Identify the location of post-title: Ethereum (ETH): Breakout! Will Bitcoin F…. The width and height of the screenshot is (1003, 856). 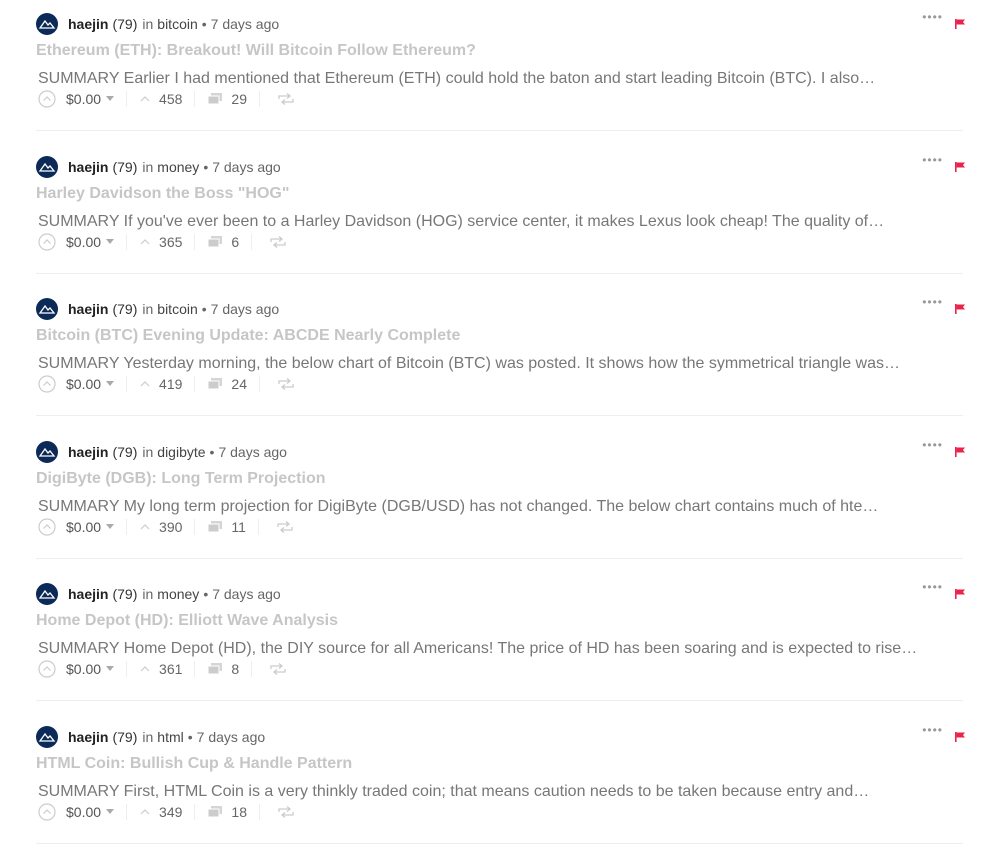
(256, 51).